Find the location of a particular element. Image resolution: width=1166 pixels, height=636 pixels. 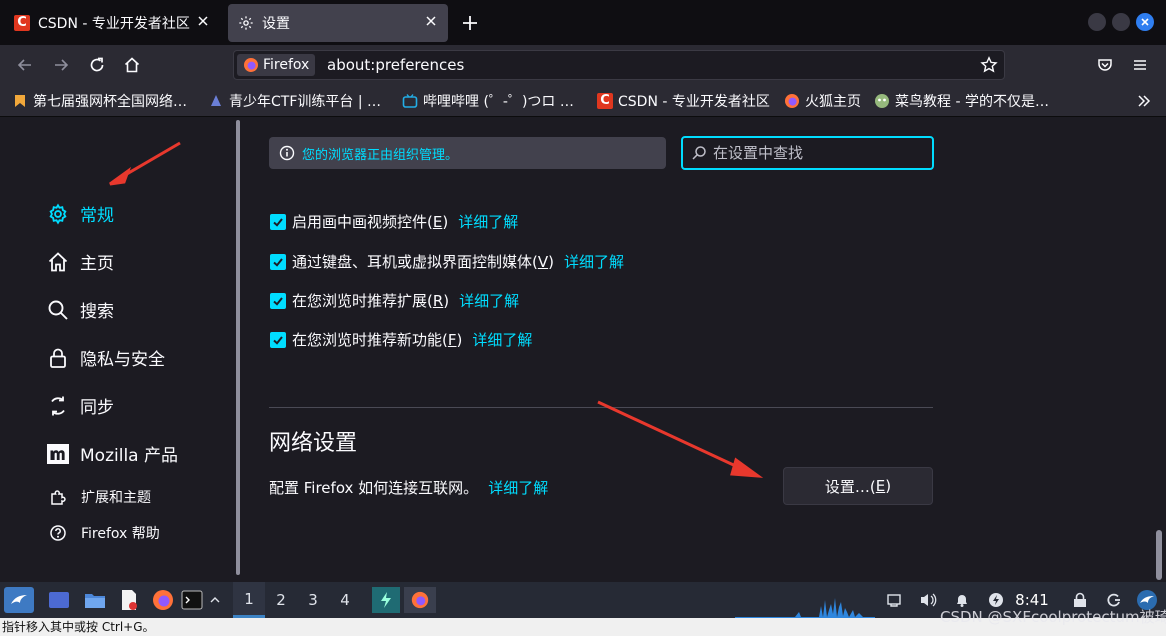

menu-button is located at coordinates (1140, 65).